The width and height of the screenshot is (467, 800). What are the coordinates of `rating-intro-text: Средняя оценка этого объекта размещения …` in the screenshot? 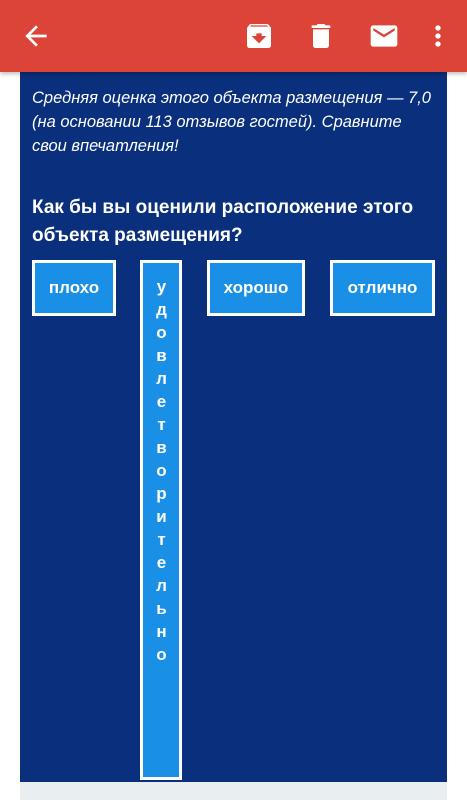 It's located at (231, 122).